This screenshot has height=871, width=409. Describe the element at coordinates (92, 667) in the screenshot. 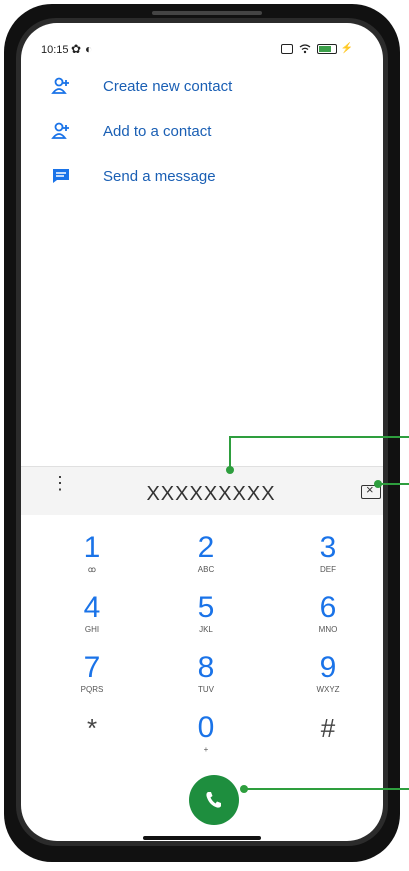

I see `key-digit: 7` at that location.